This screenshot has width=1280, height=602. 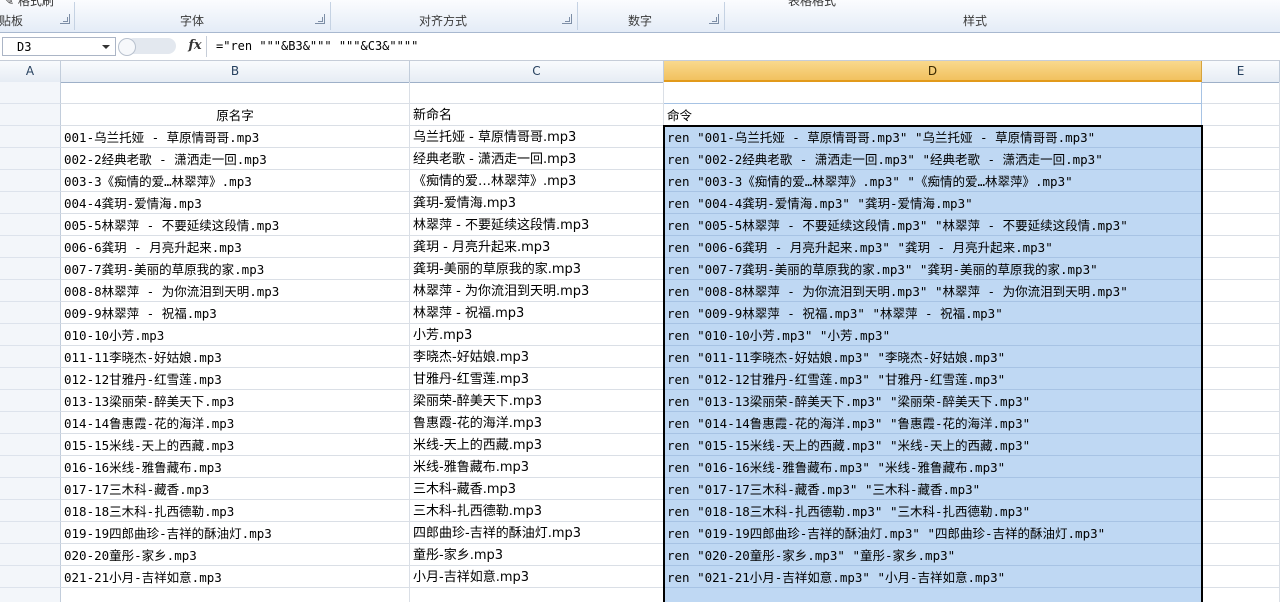 I want to click on cell-original-name: 015-15米线-天上的西藏.mp3, so click(x=235, y=445).